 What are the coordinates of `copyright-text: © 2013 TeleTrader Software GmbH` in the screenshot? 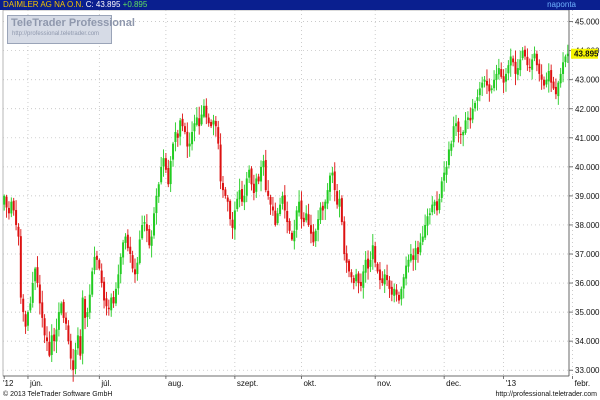 It's located at (58, 394).